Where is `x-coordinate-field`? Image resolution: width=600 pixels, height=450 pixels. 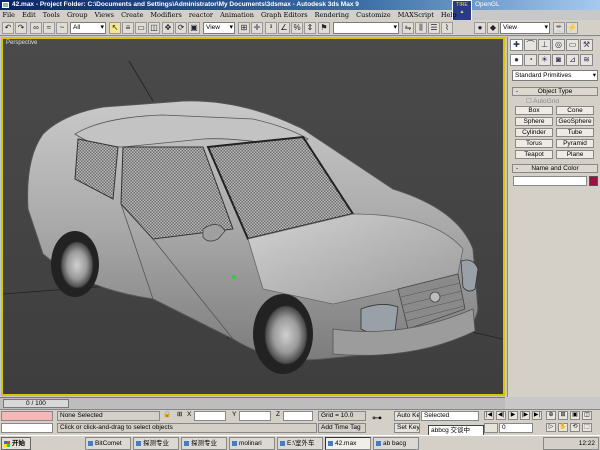 x-coordinate-field is located at coordinates (210, 416).